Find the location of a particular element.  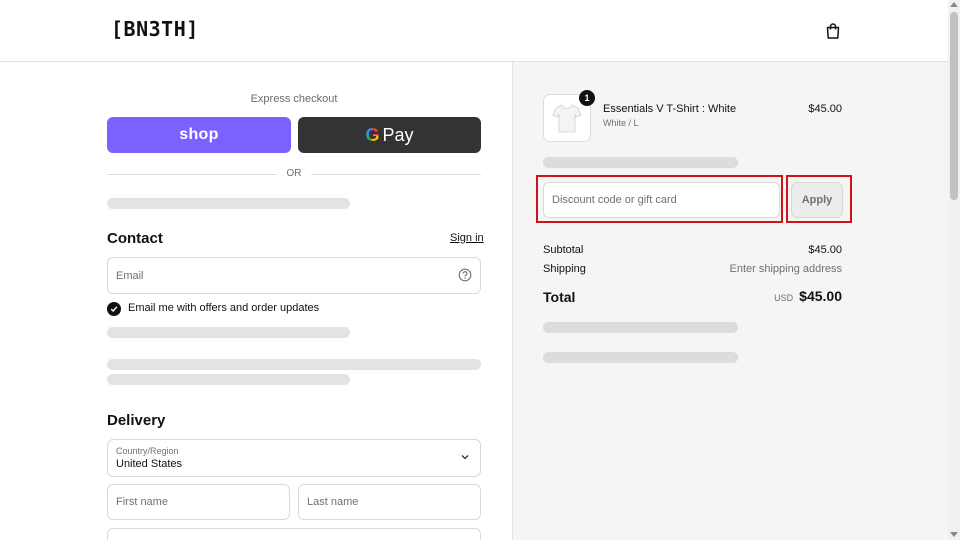

country-select: Country/Region United States is located at coordinates (294, 458).